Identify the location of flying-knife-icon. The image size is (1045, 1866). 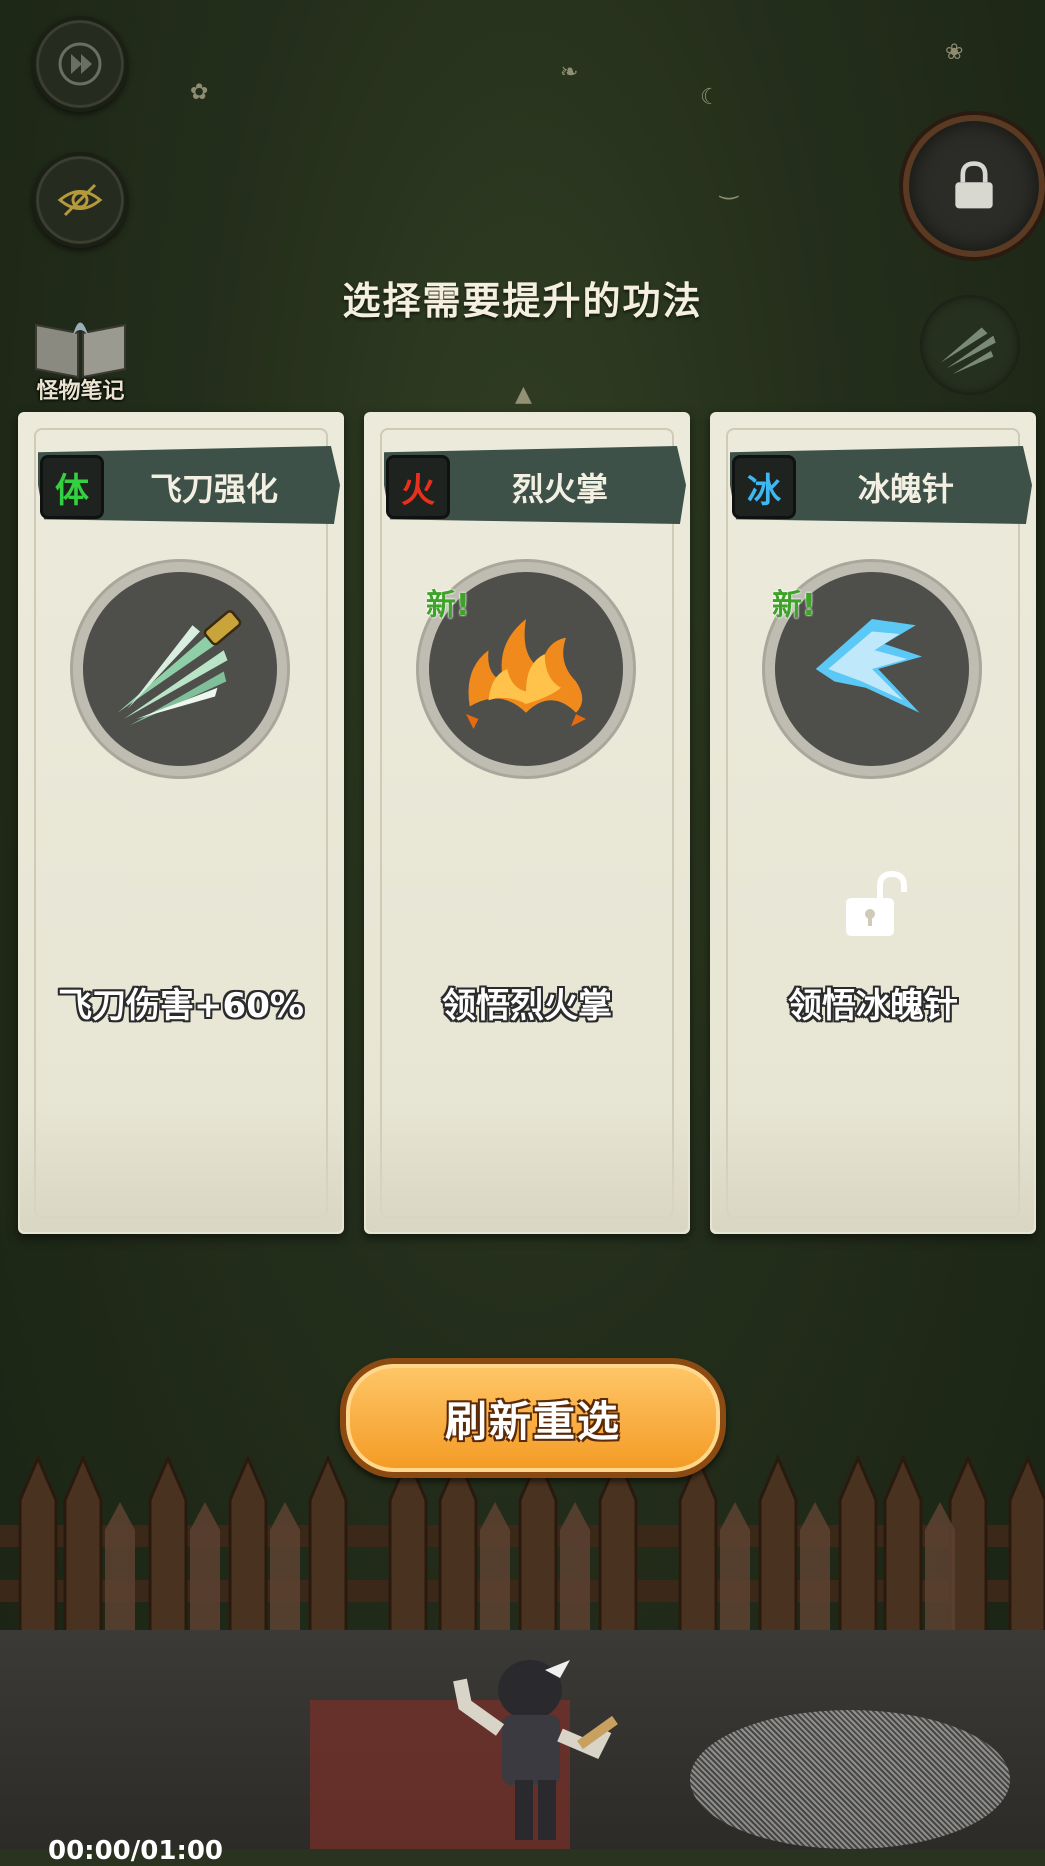
(179, 668).